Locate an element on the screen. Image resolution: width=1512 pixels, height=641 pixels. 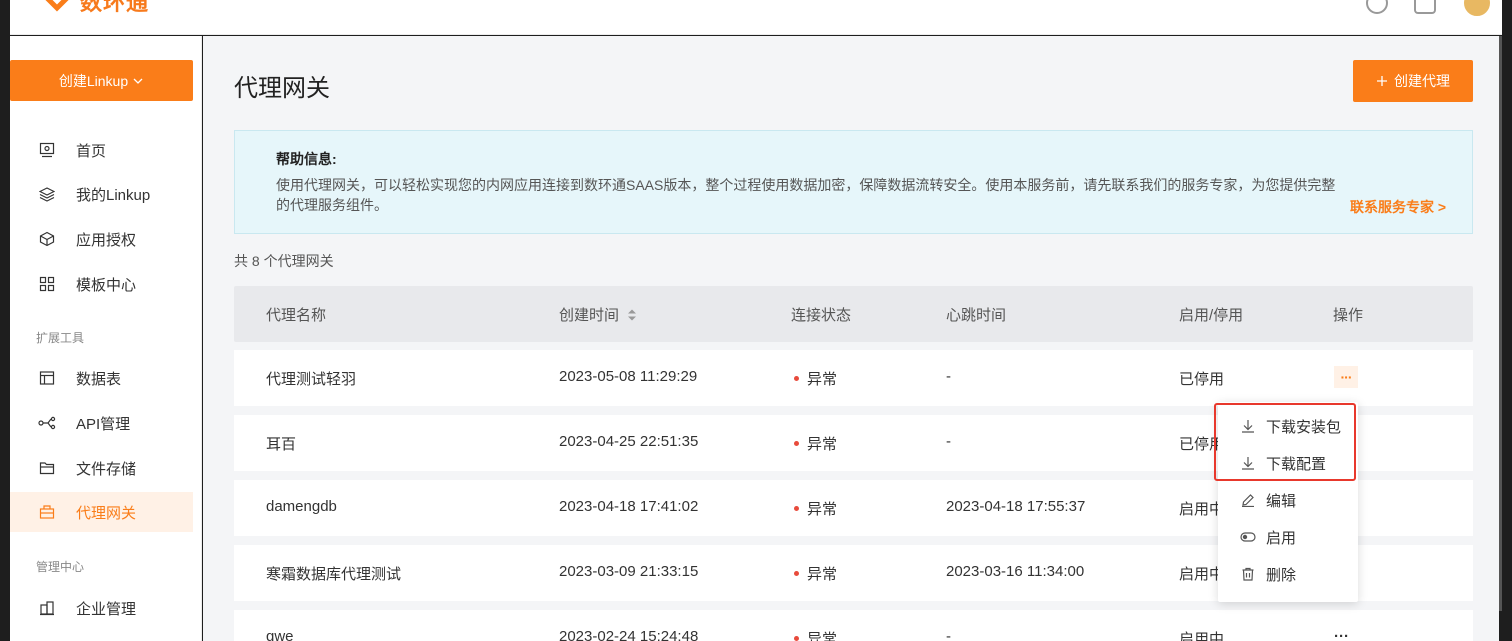
building-icon is located at coordinates (47, 608).